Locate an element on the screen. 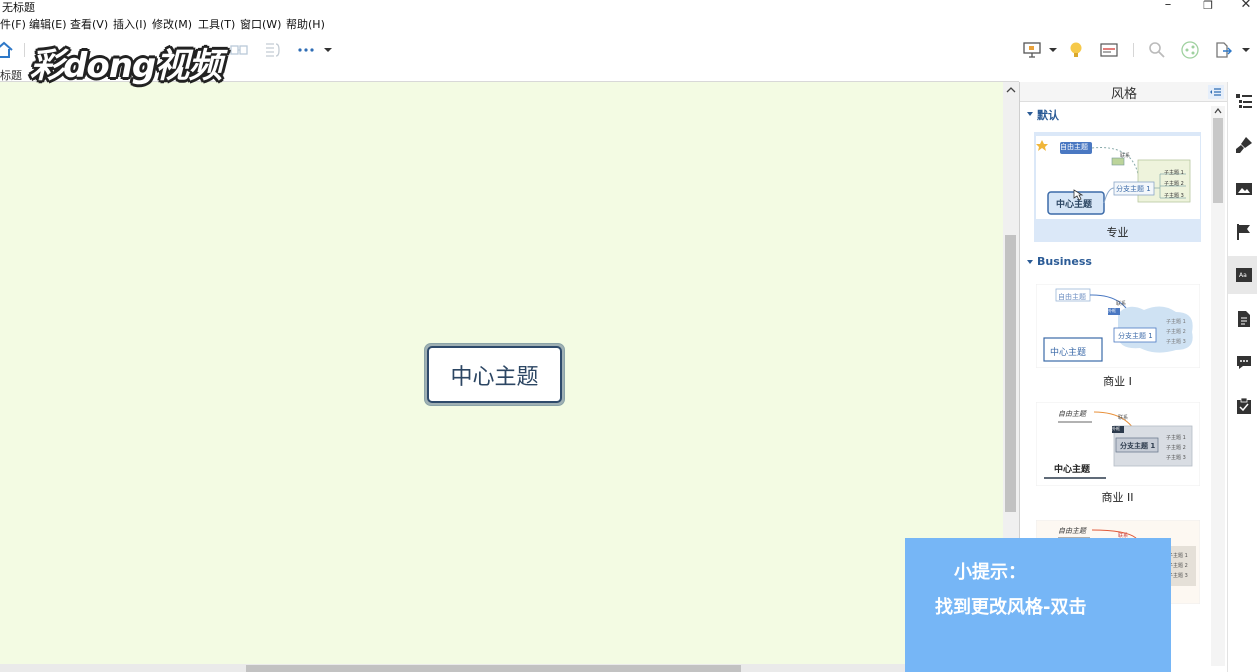 The width and height of the screenshot is (1257, 672). style-panel-title: 风格 is located at coordinates (1123, 94).